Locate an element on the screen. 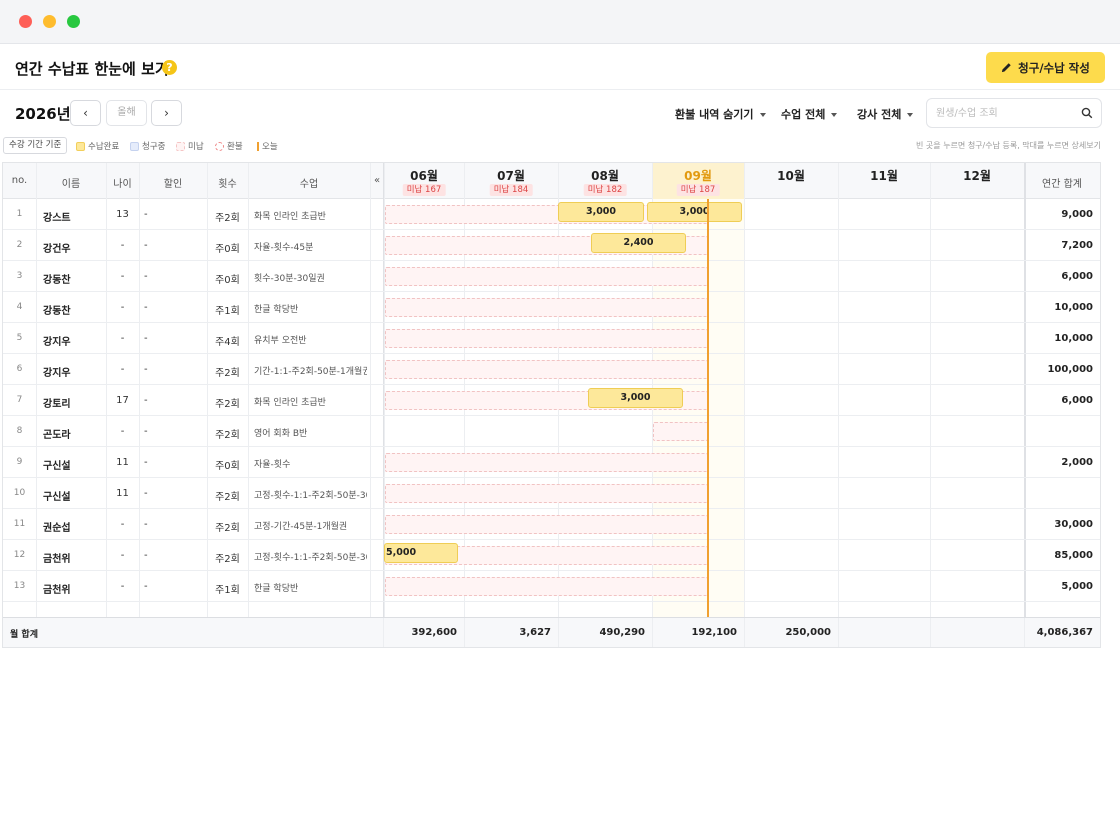 The height and width of the screenshot is (821, 1120). create-billing-label: 청구/수납 작성 is located at coordinates (1054, 67).